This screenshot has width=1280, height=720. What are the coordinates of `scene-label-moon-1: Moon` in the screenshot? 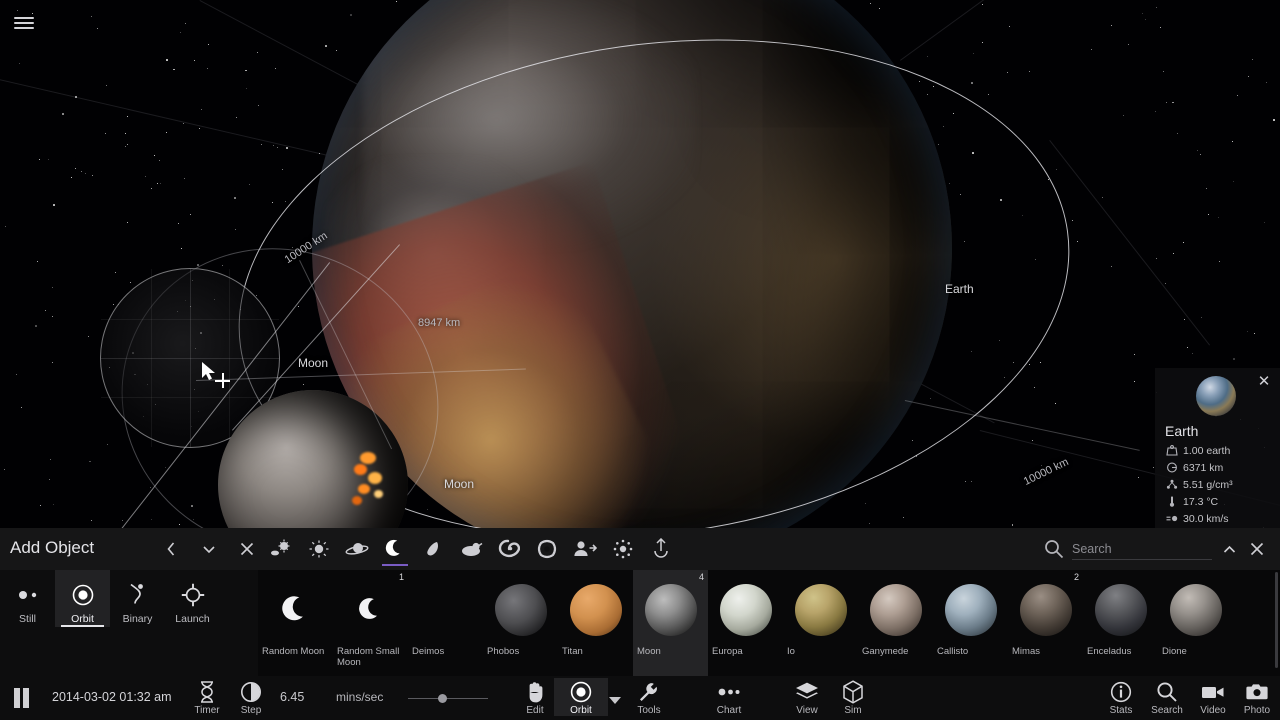 It's located at (313, 363).